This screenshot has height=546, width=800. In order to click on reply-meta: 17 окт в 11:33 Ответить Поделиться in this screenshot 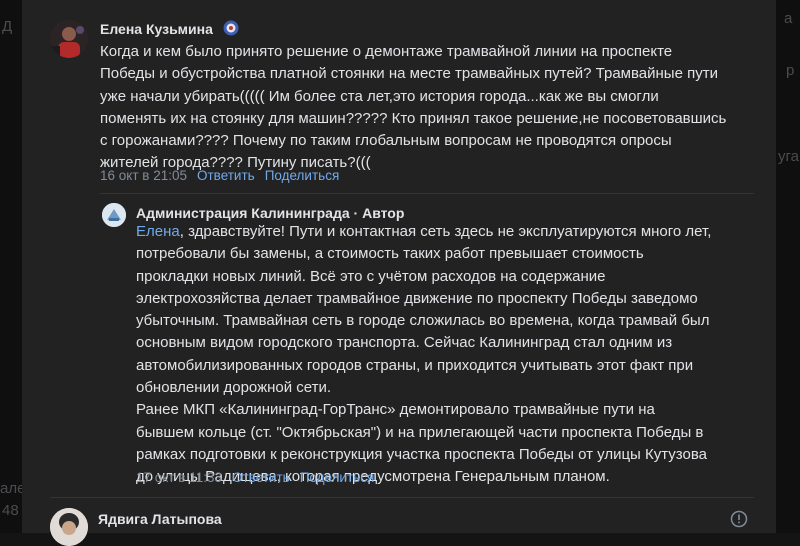, I will do `click(255, 477)`.